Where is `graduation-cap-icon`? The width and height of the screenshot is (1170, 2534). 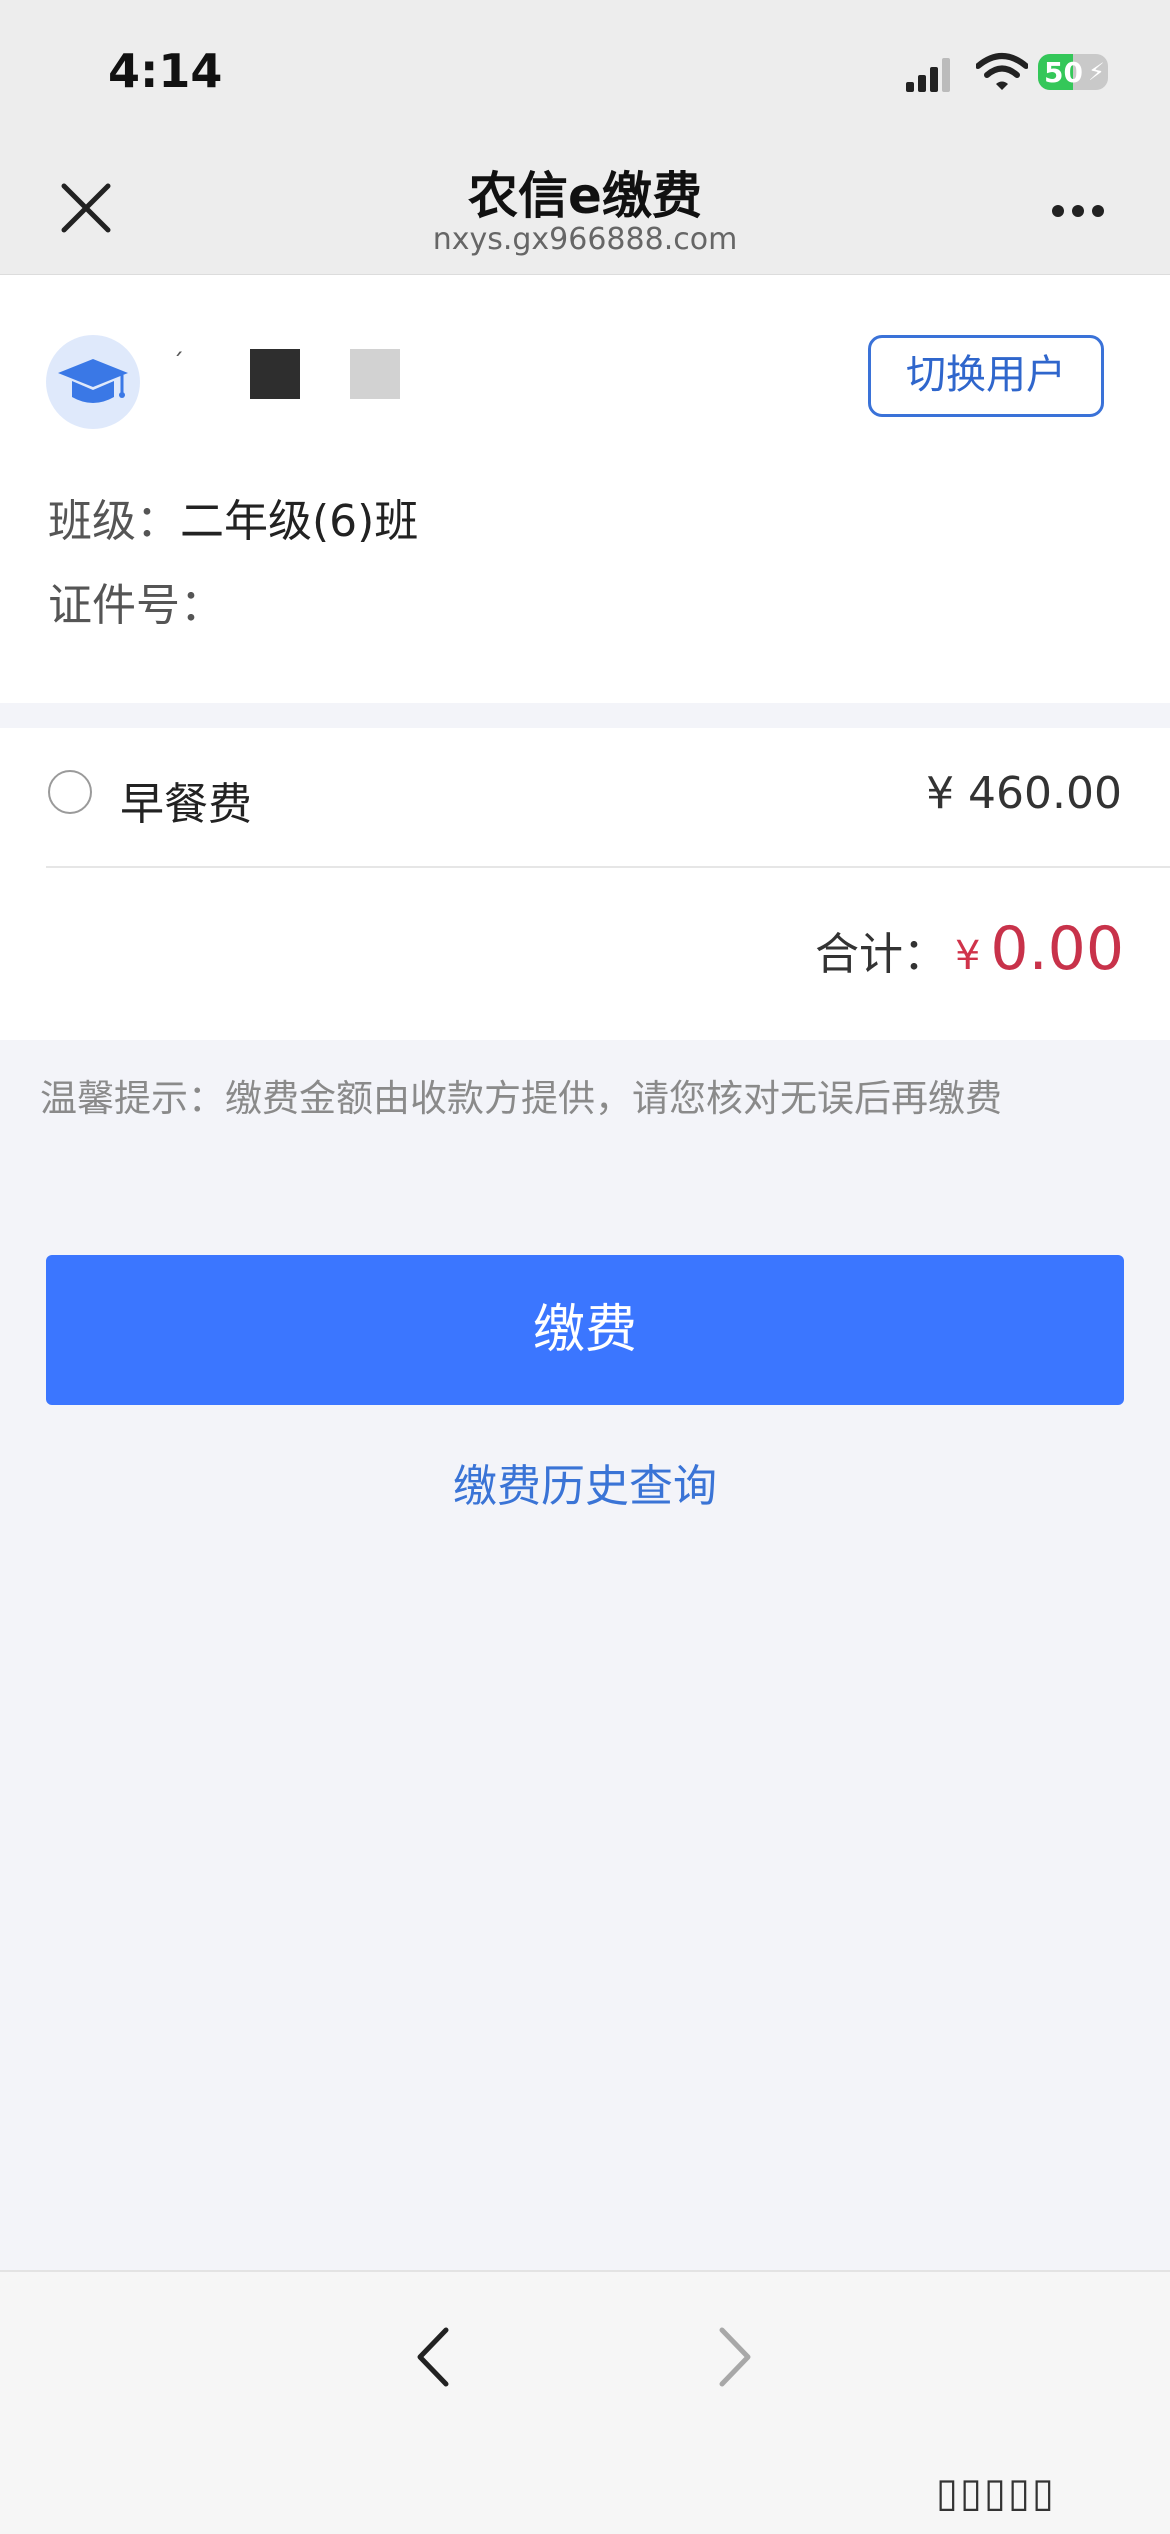 graduation-cap-icon is located at coordinates (93, 381).